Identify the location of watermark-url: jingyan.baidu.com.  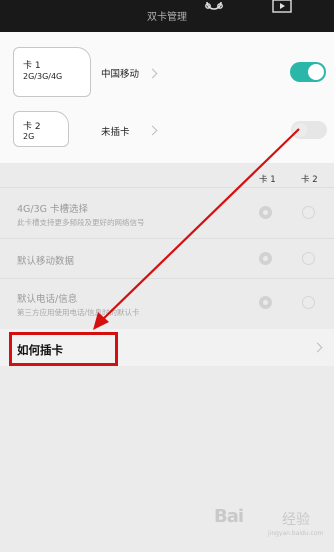
(296, 533).